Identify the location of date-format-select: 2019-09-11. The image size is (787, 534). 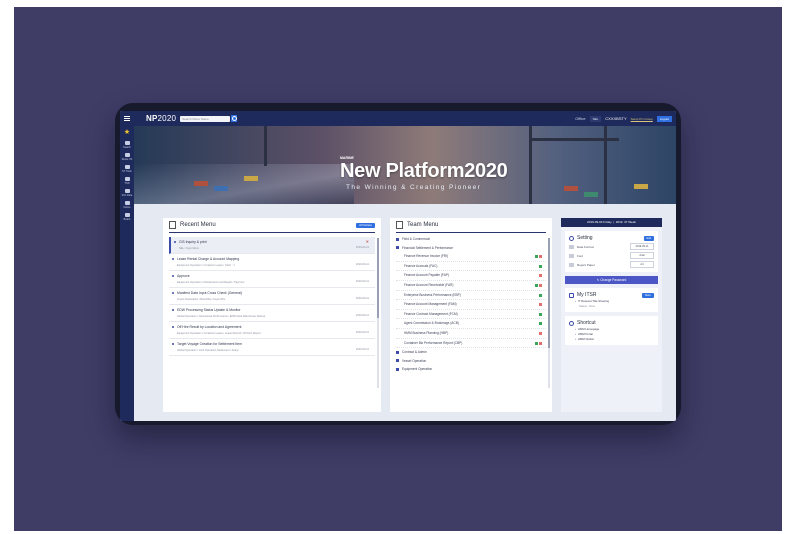
(642, 246).